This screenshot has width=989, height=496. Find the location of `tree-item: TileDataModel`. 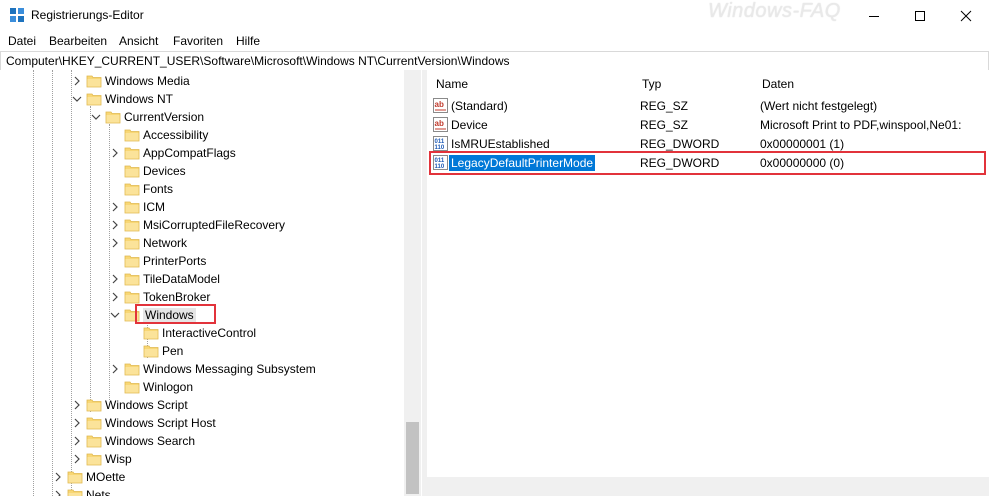

tree-item: TileDataModel is located at coordinates (202, 279).